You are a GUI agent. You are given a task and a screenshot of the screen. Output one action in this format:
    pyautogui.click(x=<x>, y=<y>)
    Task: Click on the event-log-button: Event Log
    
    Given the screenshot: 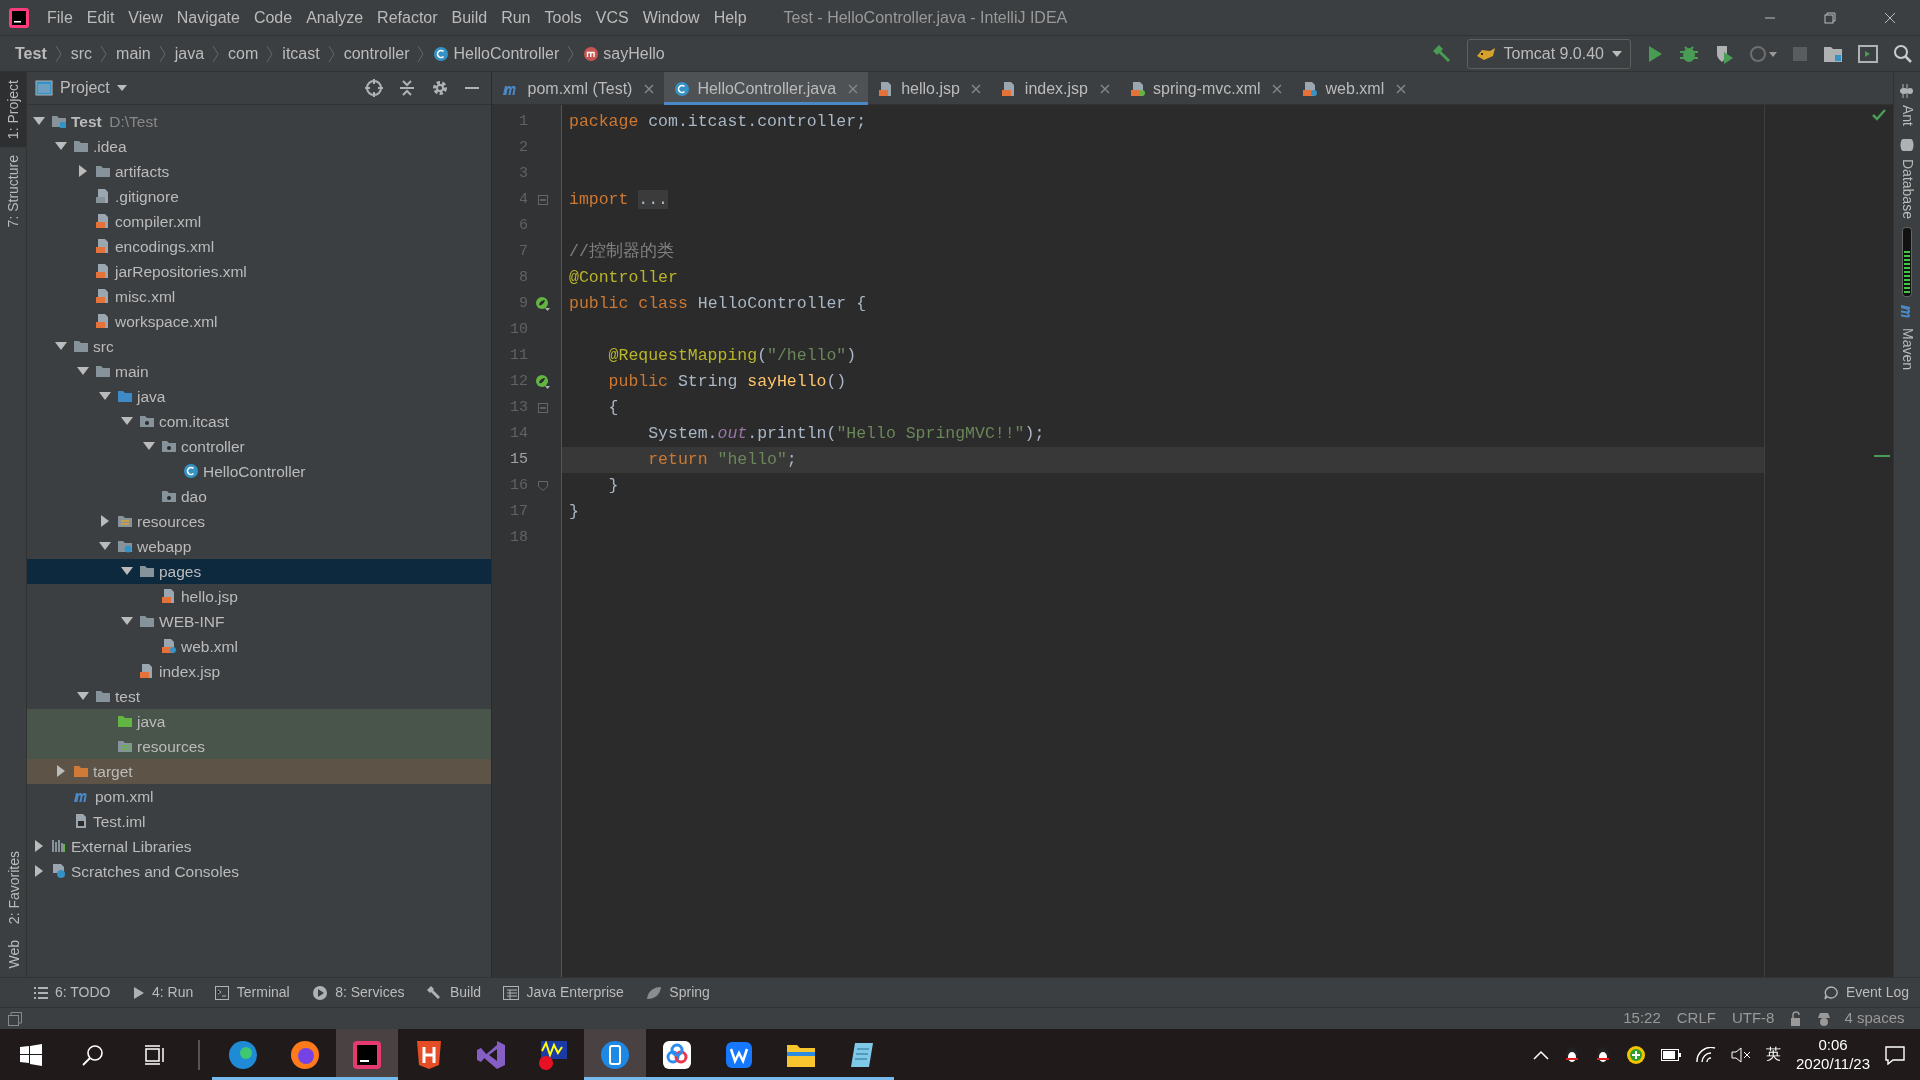 What is the action you would take?
    pyautogui.click(x=1866, y=992)
    